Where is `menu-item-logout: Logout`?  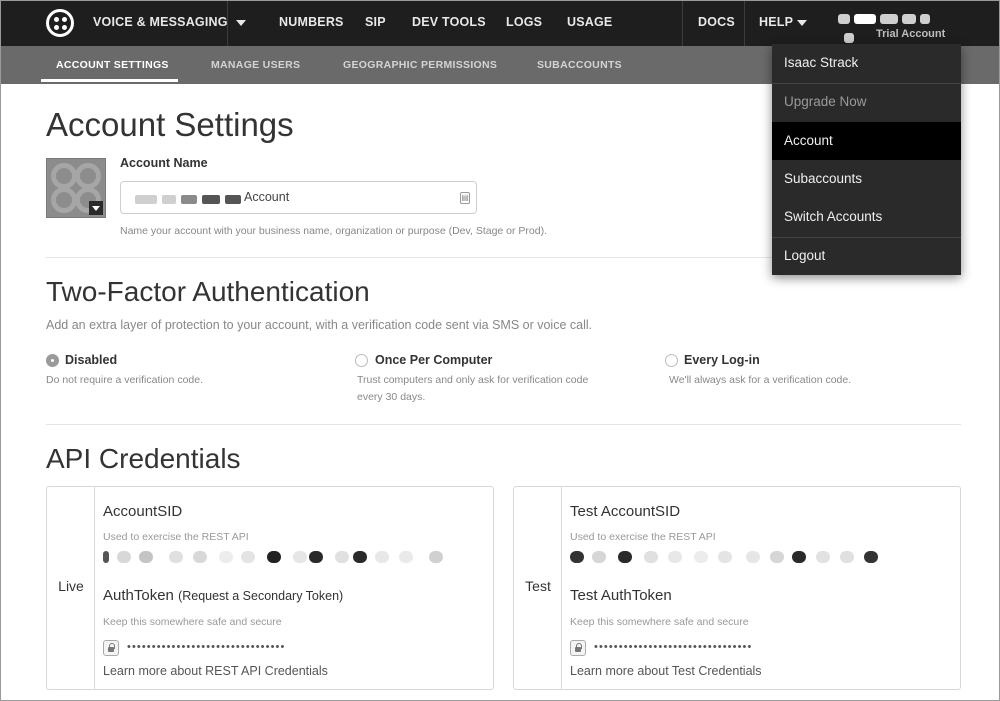
menu-item-logout: Logout is located at coordinates (866, 256).